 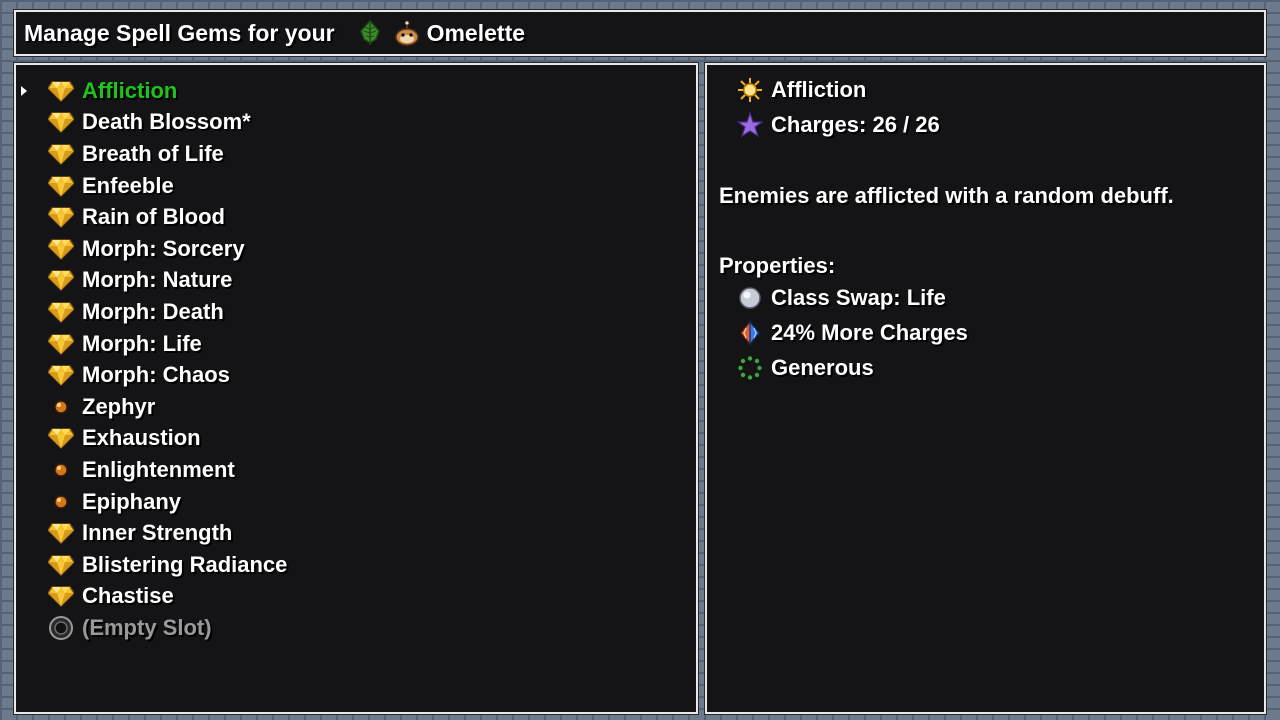 What do you see at coordinates (130, 90) in the screenshot?
I see `spell-gem-label: Affliction` at bounding box center [130, 90].